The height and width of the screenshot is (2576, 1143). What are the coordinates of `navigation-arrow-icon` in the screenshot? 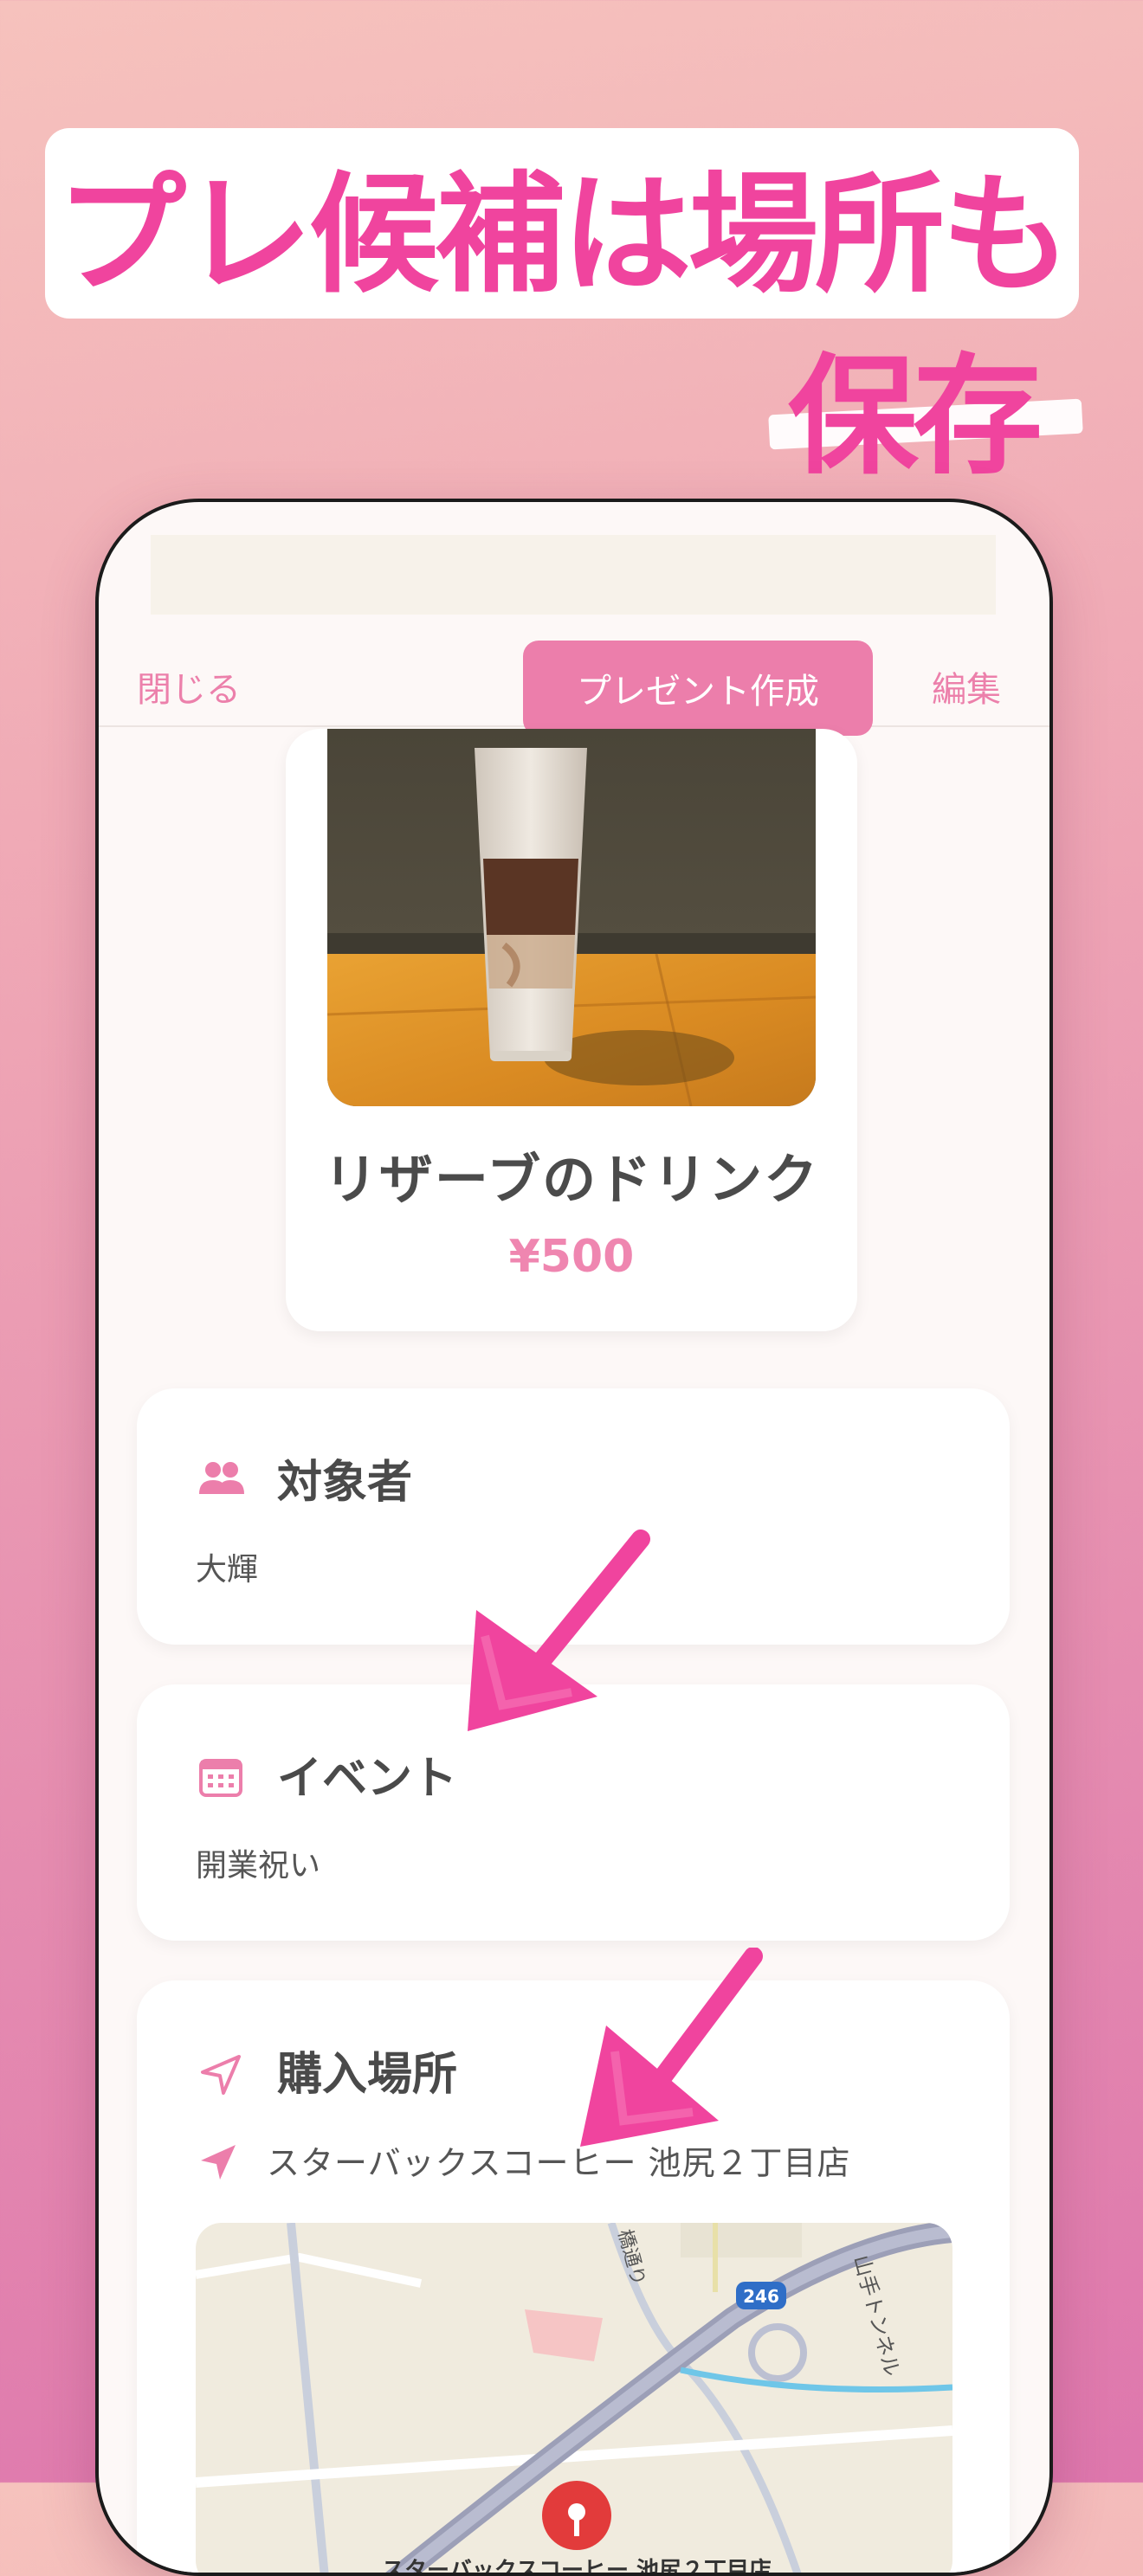 It's located at (221, 2075).